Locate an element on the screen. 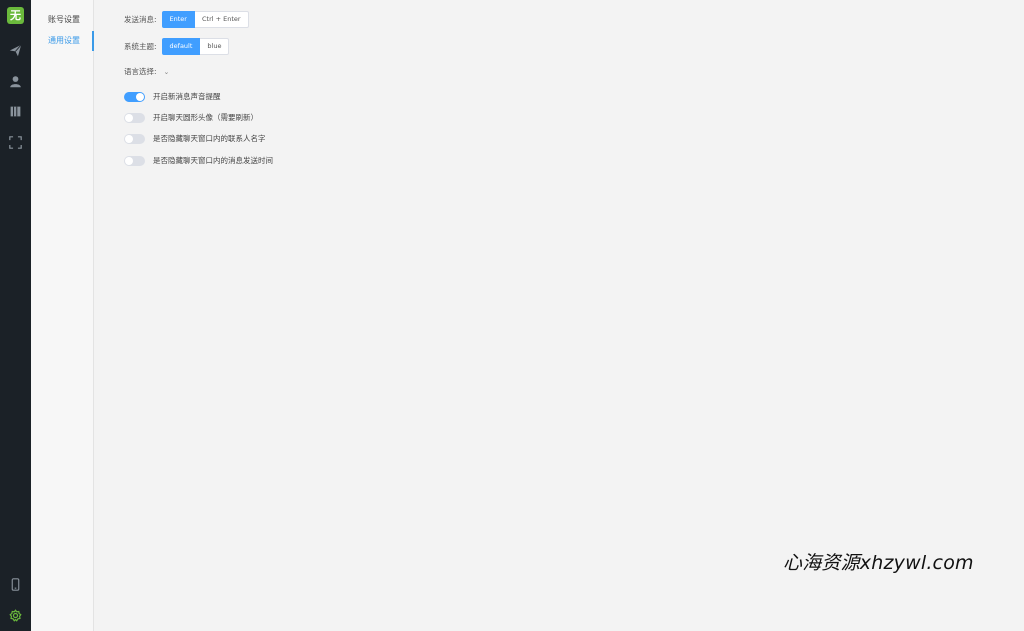 The width and height of the screenshot is (1024, 631). toggle-row-hide-time: 是否隐藏聊天窗口内的消息发送时间 is located at coordinates (198, 160).